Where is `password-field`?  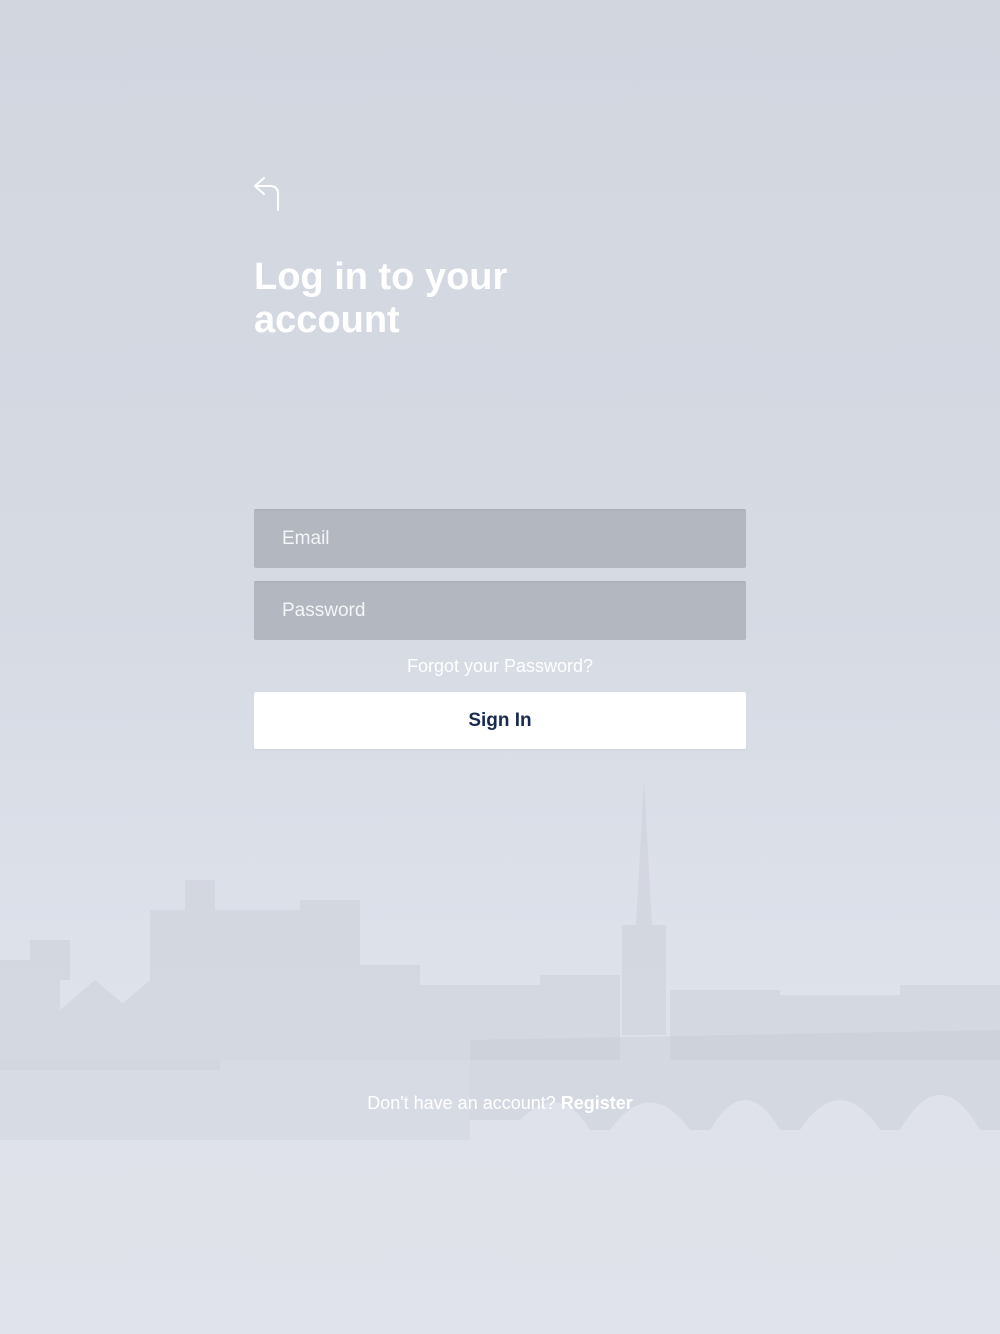
password-field is located at coordinates (500, 610).